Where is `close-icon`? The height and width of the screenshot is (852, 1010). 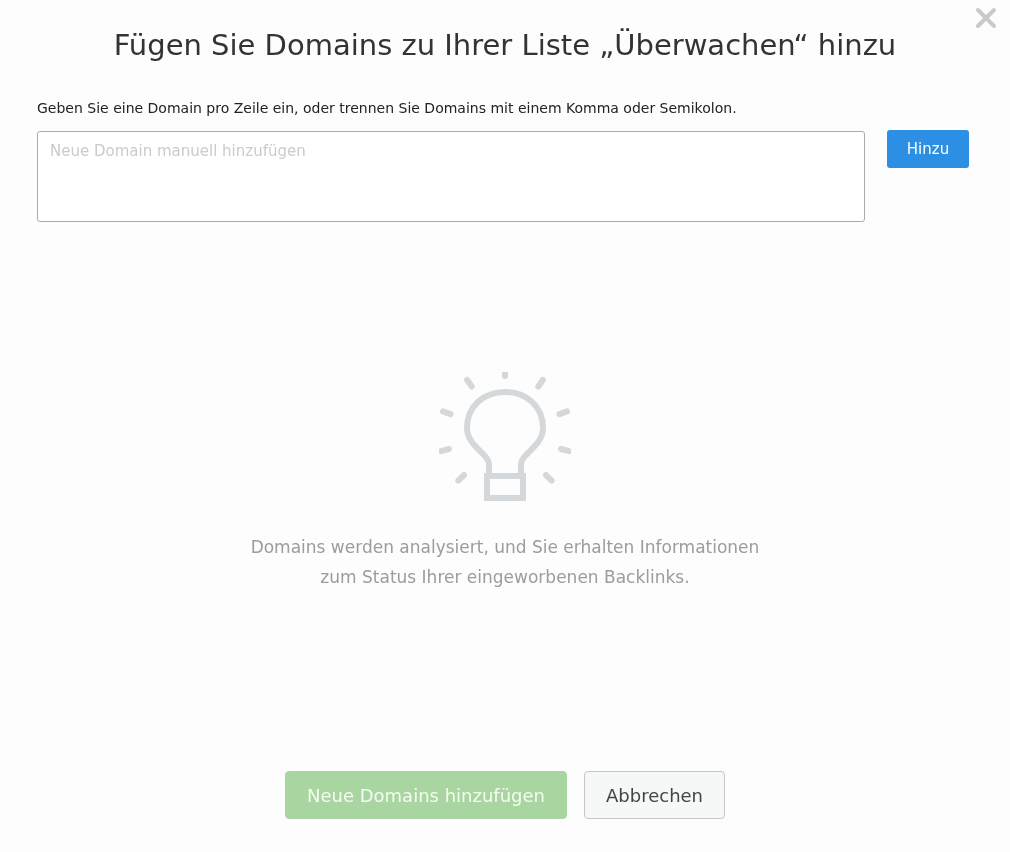 close-icon is located at coordinates (986, 18).